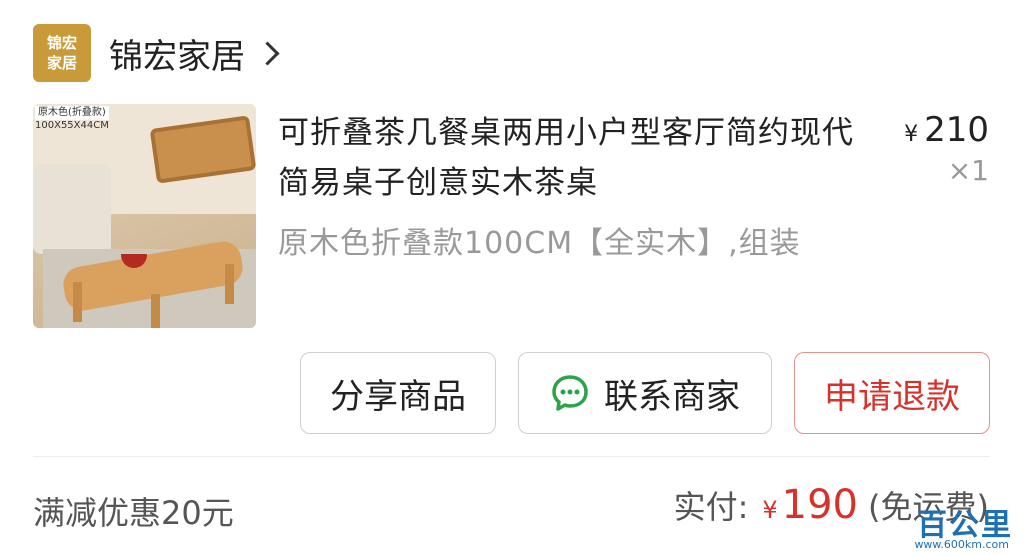 Image resolution: width=1023 pixels, height=555 pixels. What do you see at coordinates (570, 393) in the screenshot?
I see `chat-bubble-icon` at bounding box center [570, 393].